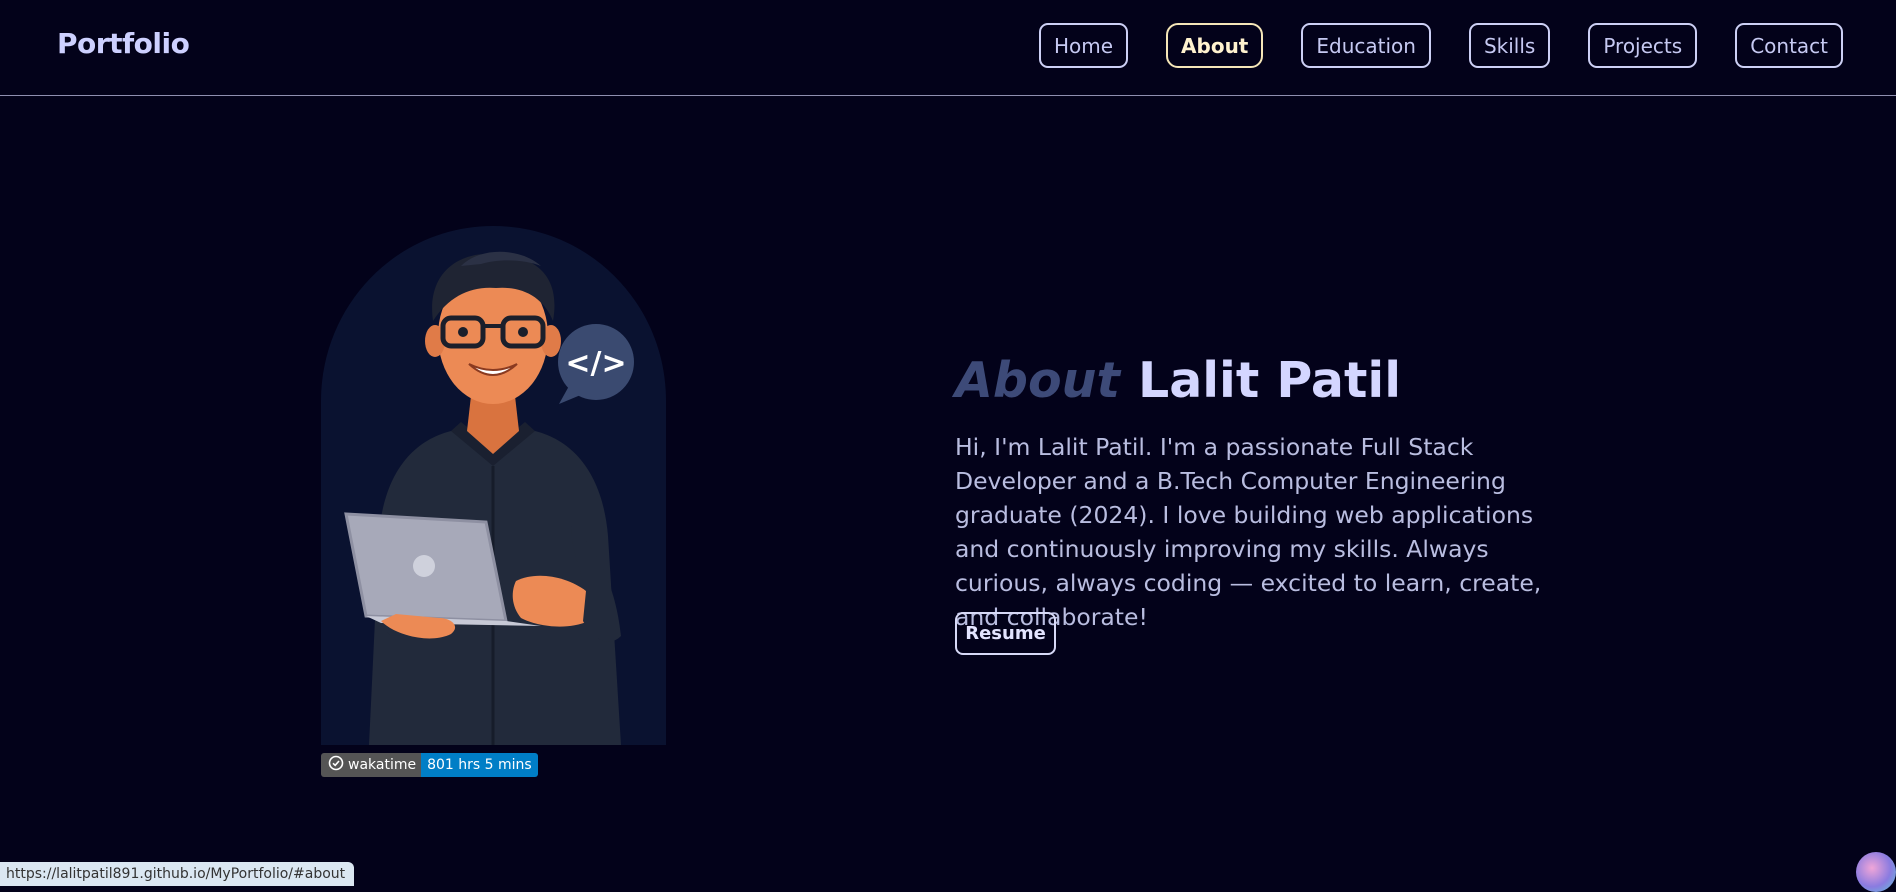 The image size is (1896, 892). What do you see at coordinates (1643, 45) in the screenshot?
I see `nav-projects-button: Projects` at bounding box center [1643, 45].